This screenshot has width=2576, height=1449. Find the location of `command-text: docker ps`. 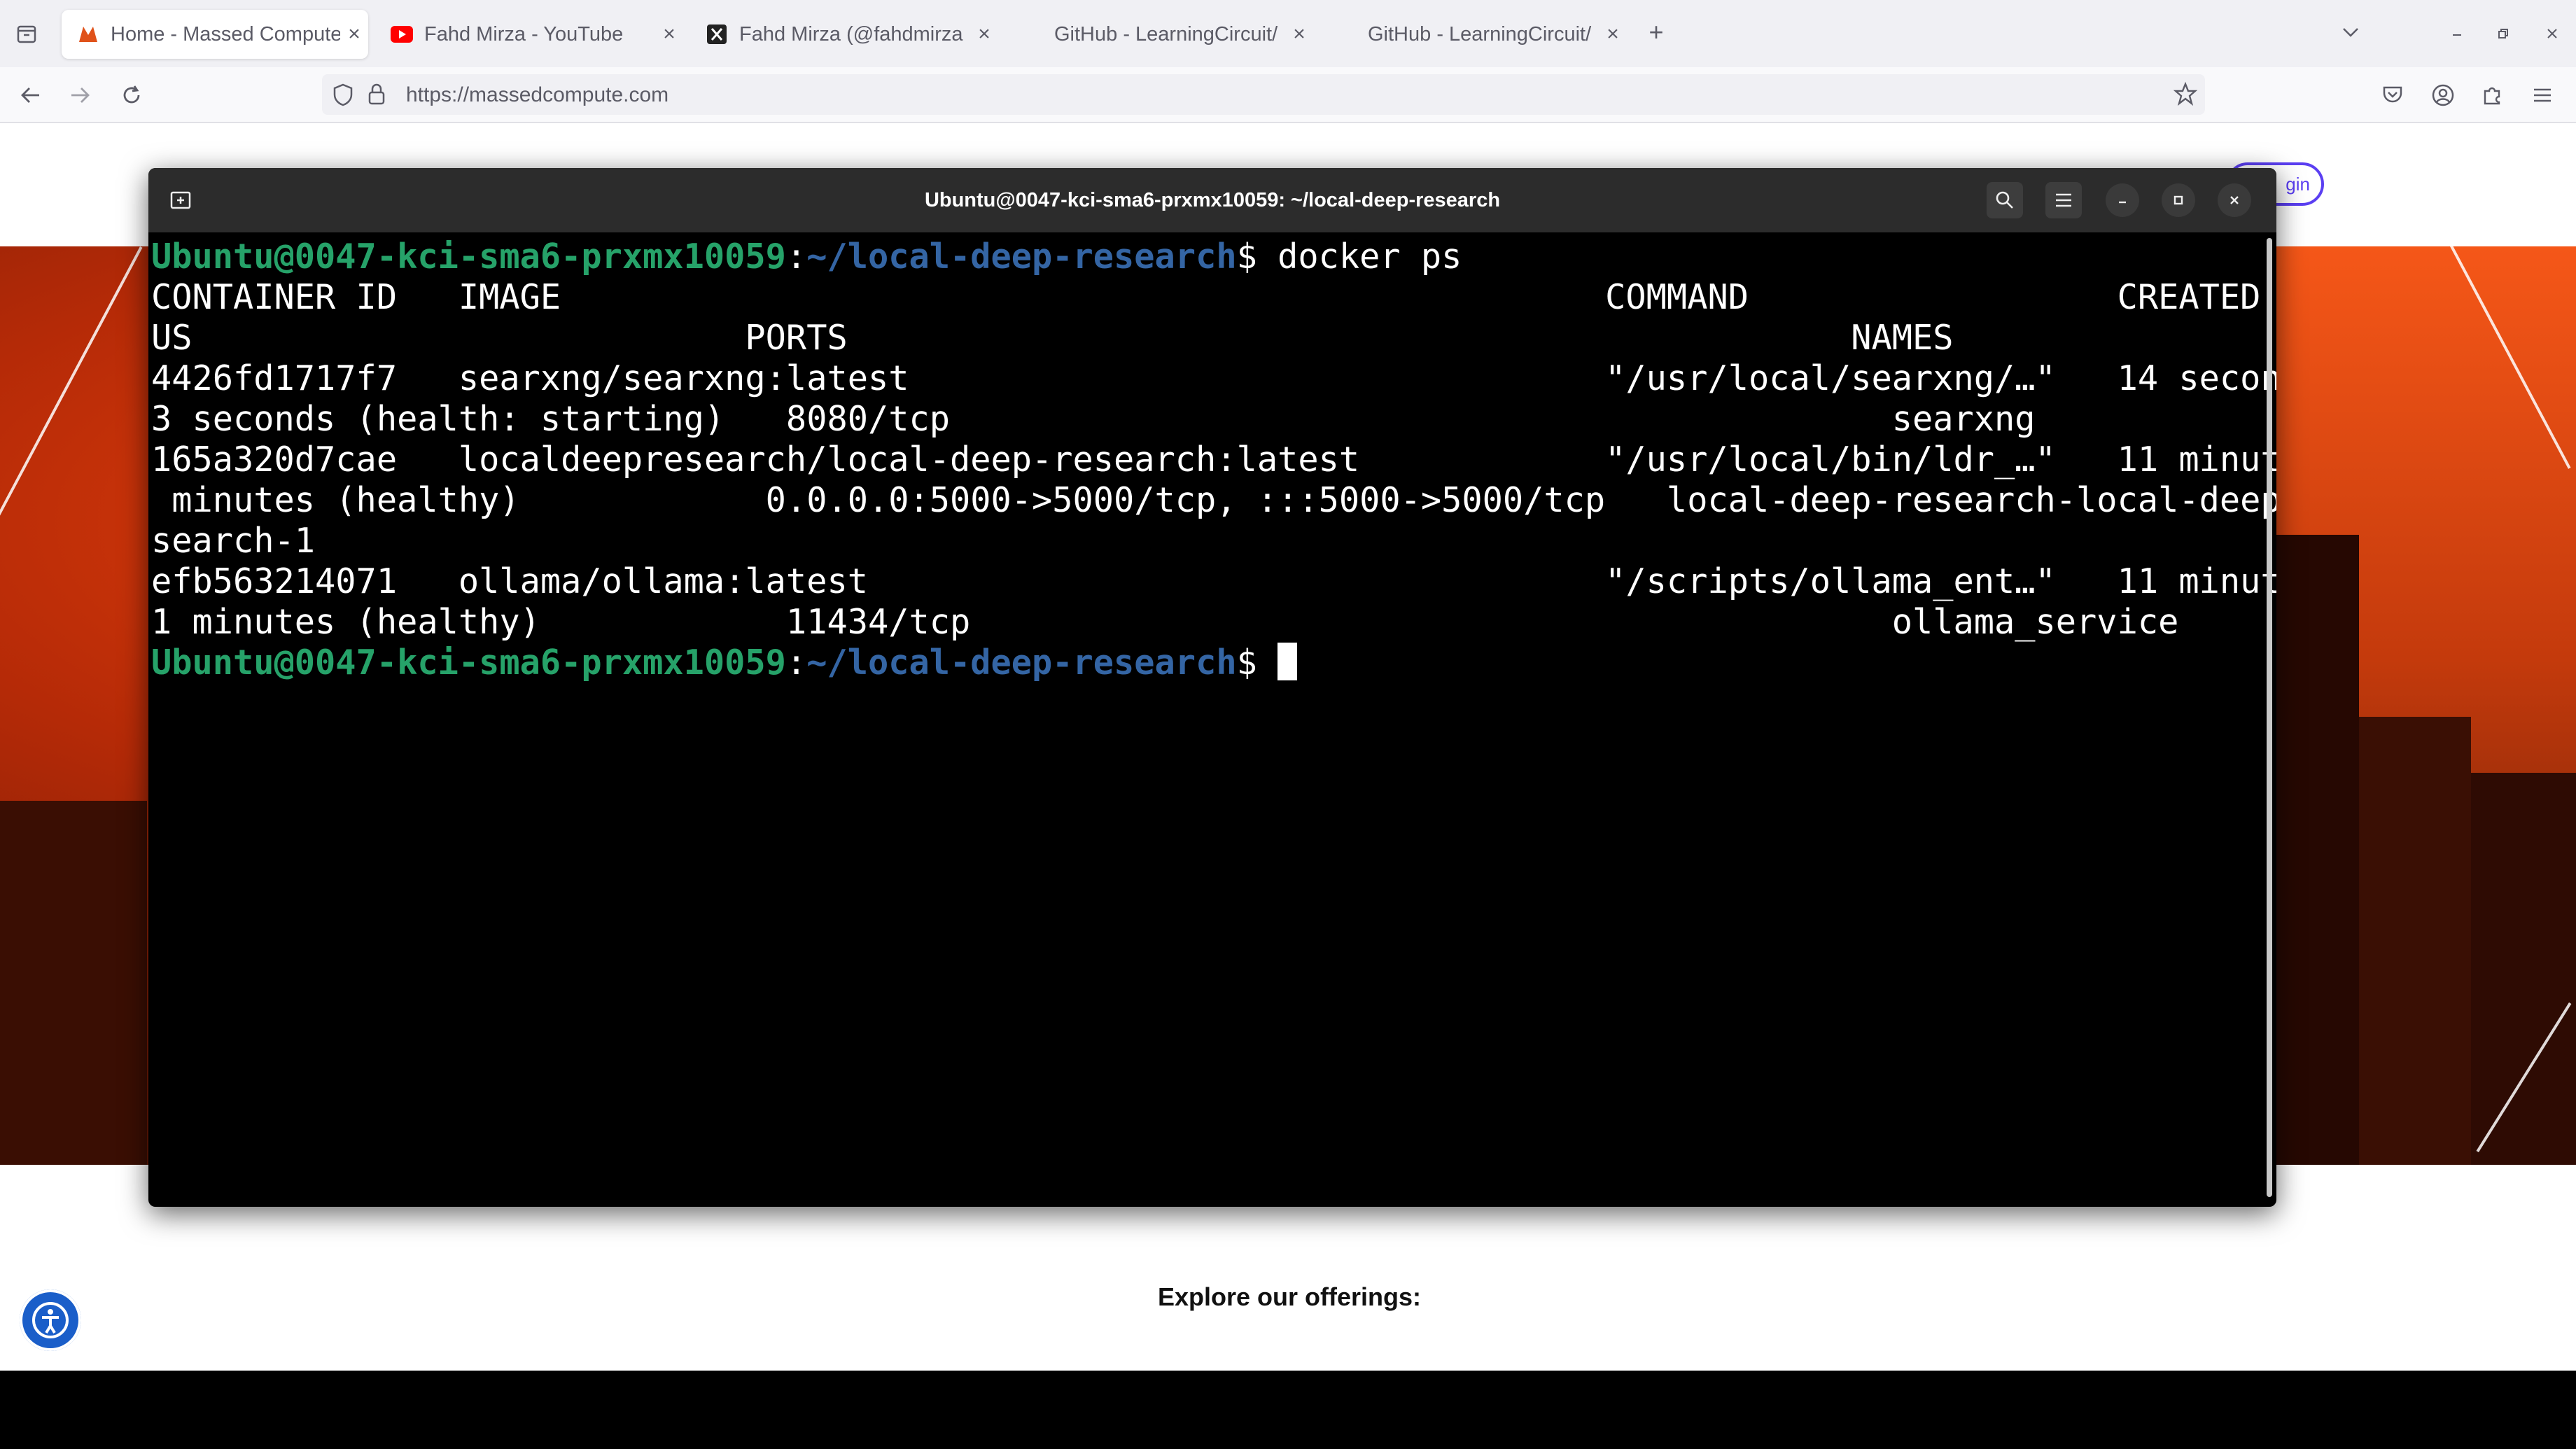

command-text: docker ps is located at coordinates (1370, 256).